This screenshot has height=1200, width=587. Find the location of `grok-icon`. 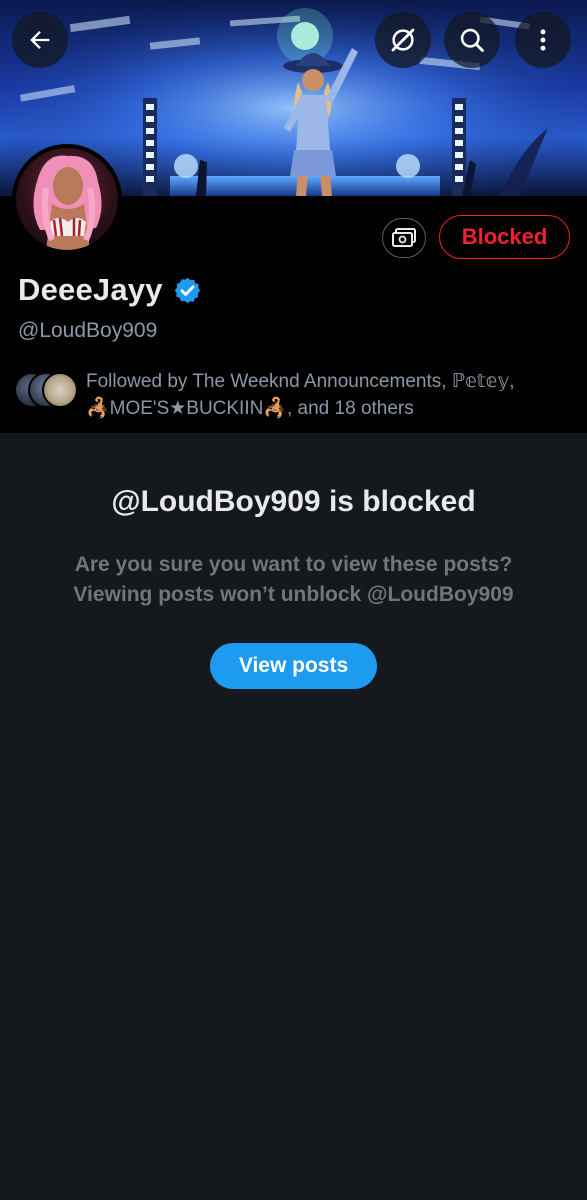

grok-icon is located at coordinates (403, 40).